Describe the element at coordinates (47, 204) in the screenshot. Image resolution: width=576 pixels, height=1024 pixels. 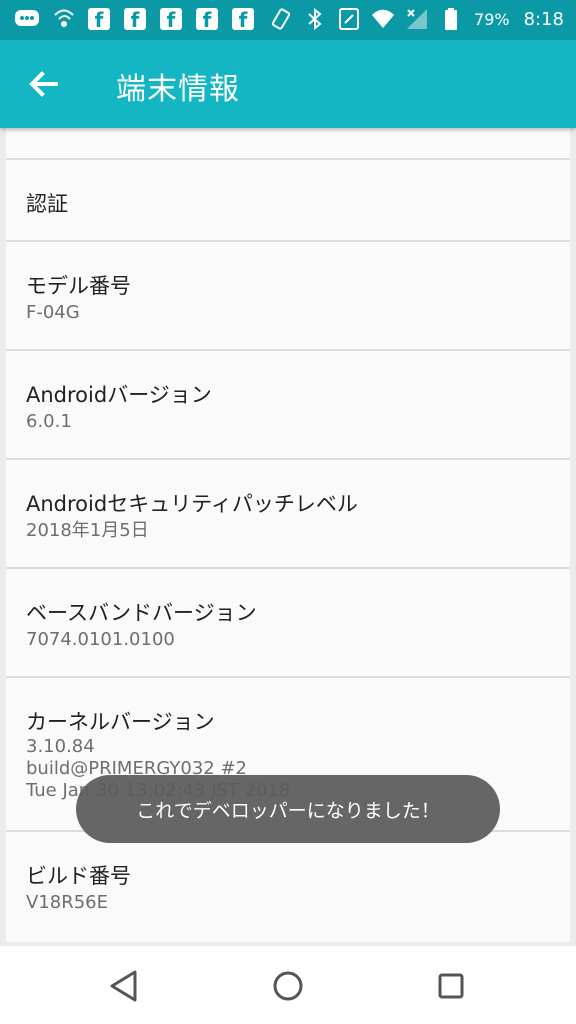
I see `item-title: 認証` at that location.